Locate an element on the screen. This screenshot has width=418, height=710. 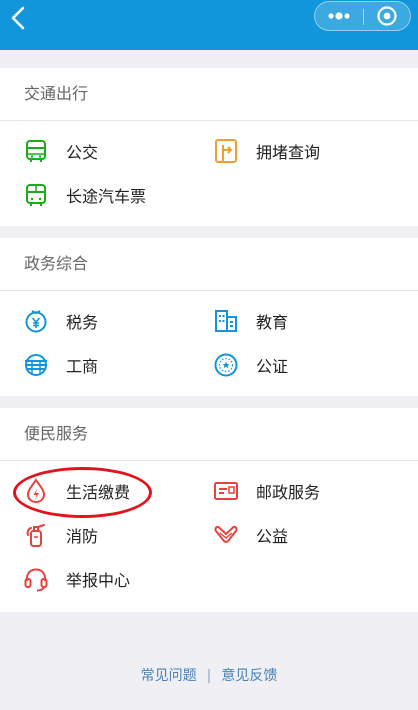
item-coach-ticket: 长途汽车票 is located at coordinates (84, 195).